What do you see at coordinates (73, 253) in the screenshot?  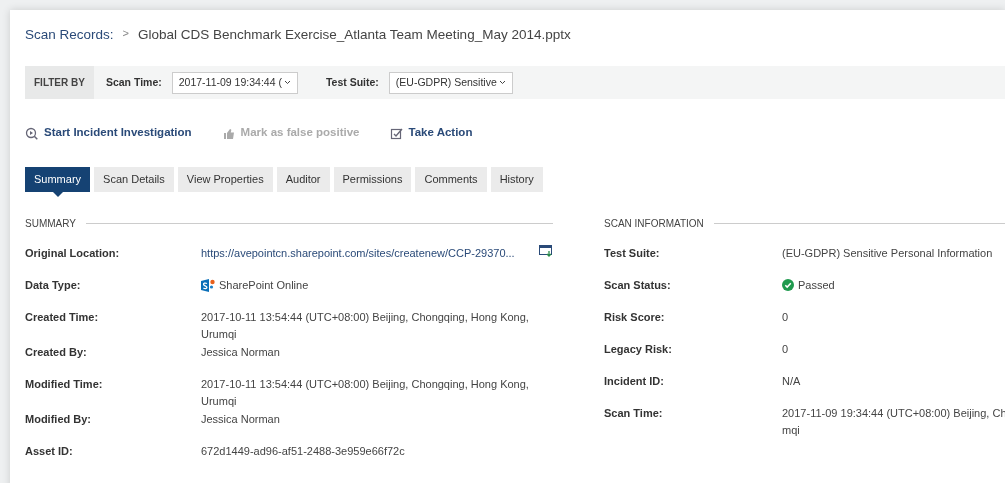 I see `field-label: Original Location:` at bounding box center [73, 253].